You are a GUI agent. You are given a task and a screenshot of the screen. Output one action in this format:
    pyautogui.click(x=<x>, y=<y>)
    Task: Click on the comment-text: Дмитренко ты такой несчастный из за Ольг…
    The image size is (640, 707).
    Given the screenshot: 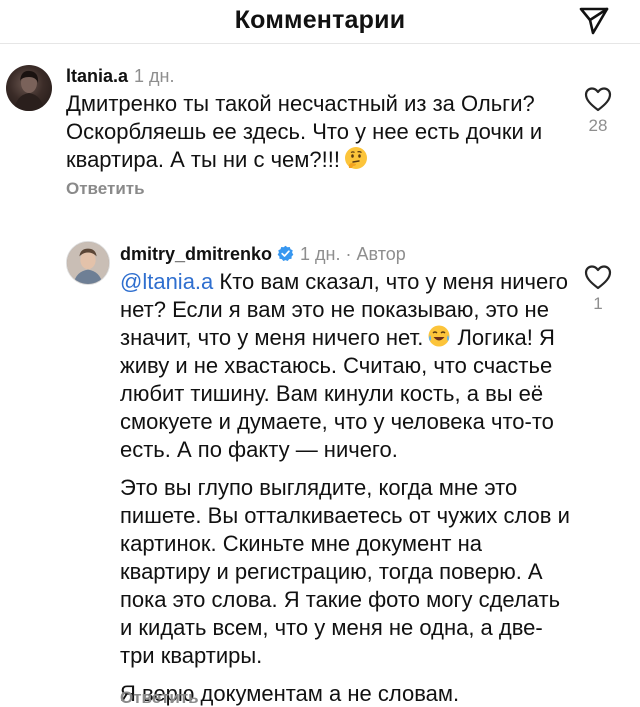 What is the action you would take?
    pyautogui.click(x=316, y=132)
    